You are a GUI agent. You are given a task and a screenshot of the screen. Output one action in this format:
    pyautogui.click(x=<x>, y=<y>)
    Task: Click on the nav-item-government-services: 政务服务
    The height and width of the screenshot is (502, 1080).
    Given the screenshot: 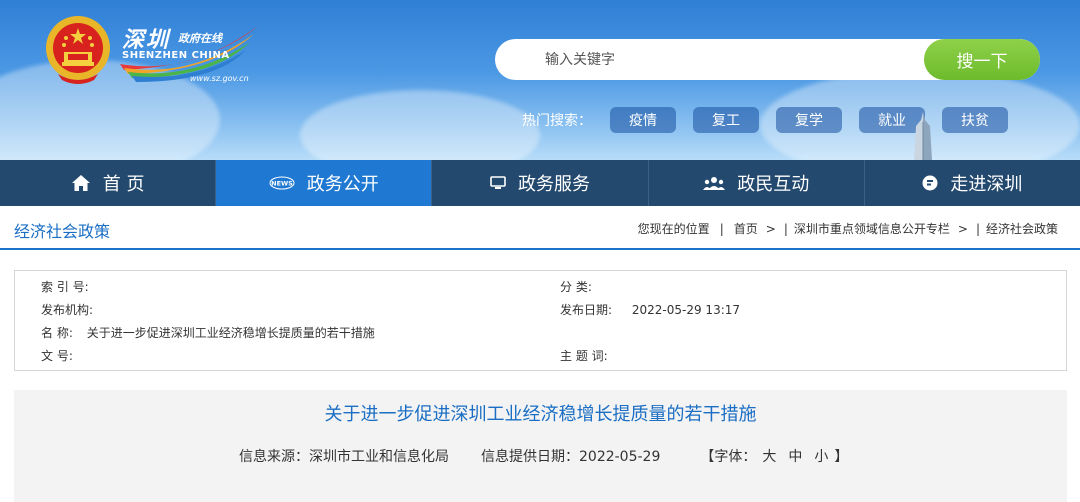 What is the action you would take?
    pyautogui.click(x=540, y=183)
    